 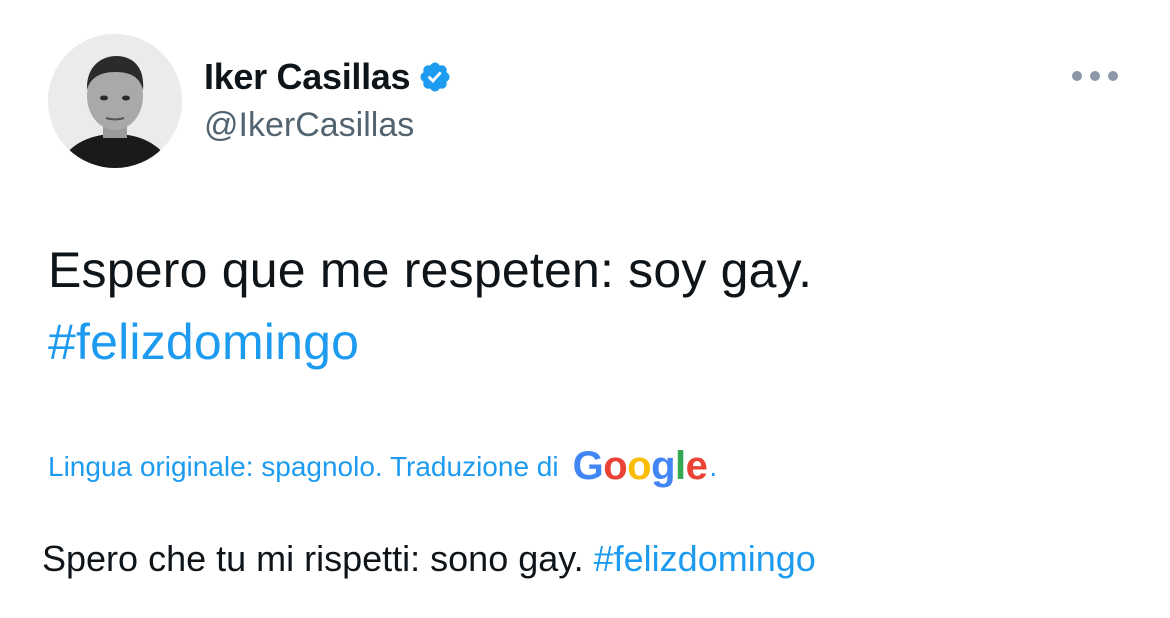 What do you see at coordinates (430, 342) in the screenshot?
I see `hashtag-link: #felizdomingo` at bounding box center [430, 342].